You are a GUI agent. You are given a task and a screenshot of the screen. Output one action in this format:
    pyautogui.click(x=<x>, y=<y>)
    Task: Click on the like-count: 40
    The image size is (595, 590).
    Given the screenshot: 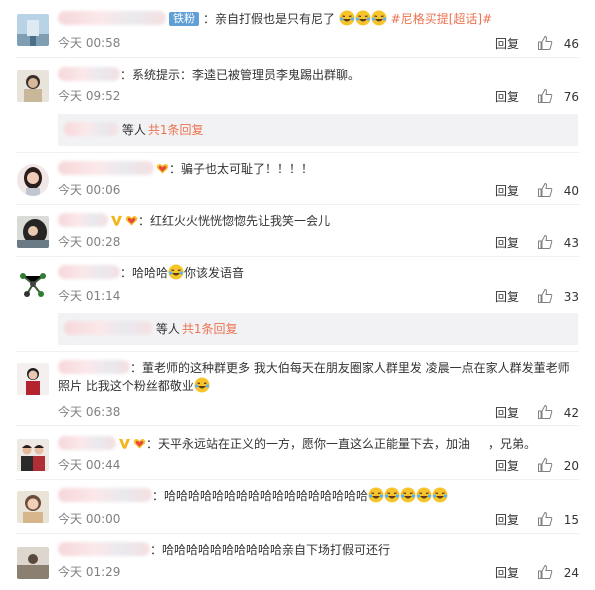 What is the action you would take?
    pyautogui.click(x=571, y=191)
    